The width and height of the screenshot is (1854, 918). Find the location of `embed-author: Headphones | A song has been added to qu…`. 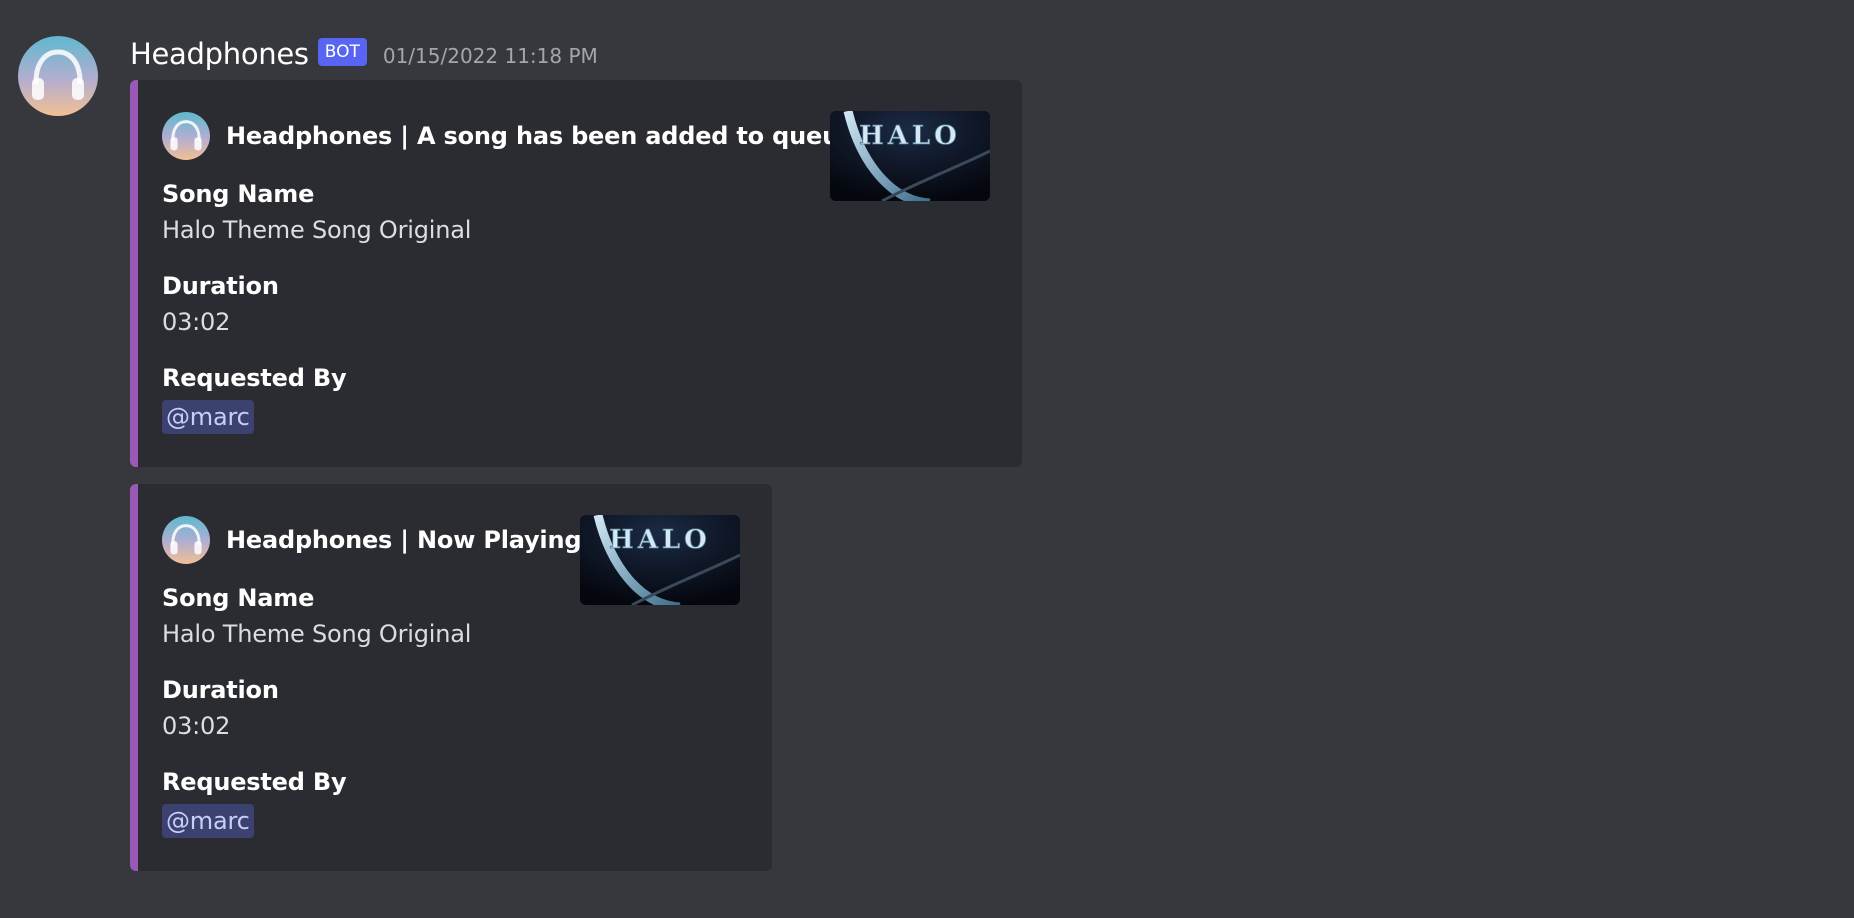

embed-author: Headphones | A song has been added to qu… is located at coordinates (514, 136).